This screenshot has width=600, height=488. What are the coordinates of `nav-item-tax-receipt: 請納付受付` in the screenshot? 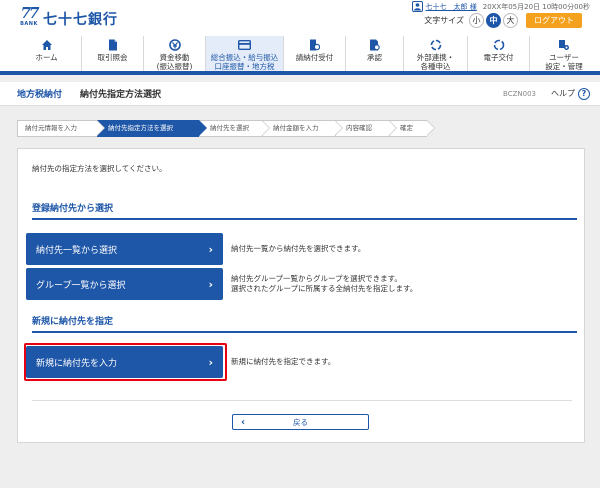 It's located at (315, 53).